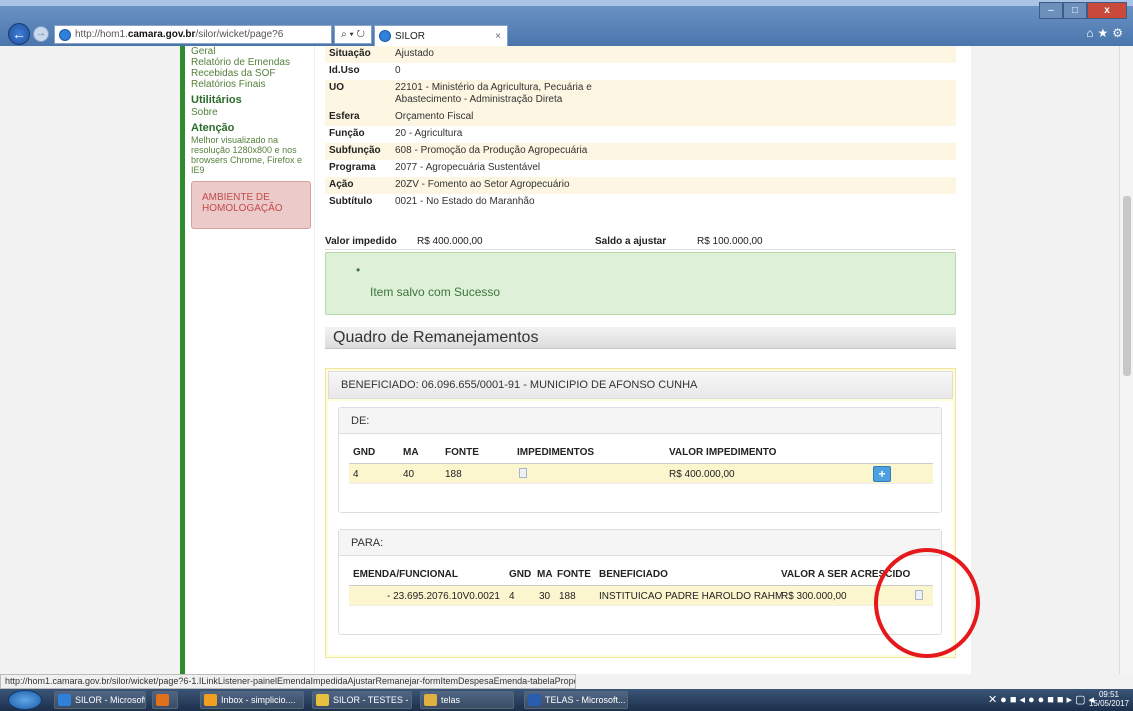 The width and height of the screenshot is (1133, 711). What do you see at coordinates (213, 128) in the screenshot?
I see `sidebar-heading-atencao: Atenção` at bounding box center [213, 128].